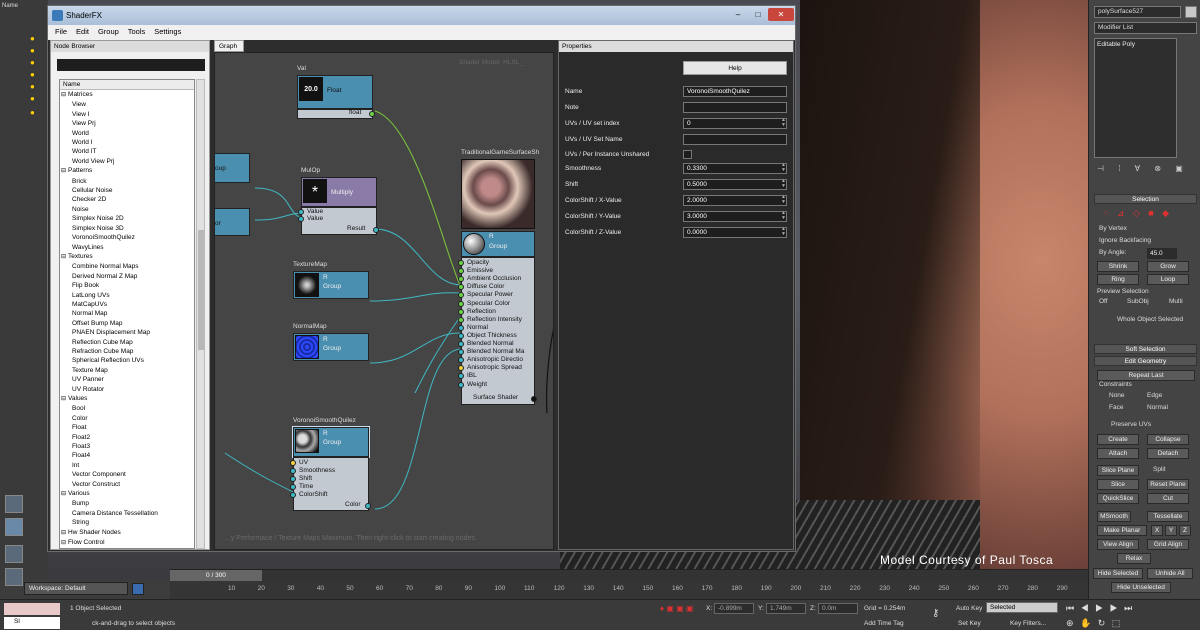 The height and width of the screenshot is (630, 1200). I want to click on property-checkbox, so click(687, 154).